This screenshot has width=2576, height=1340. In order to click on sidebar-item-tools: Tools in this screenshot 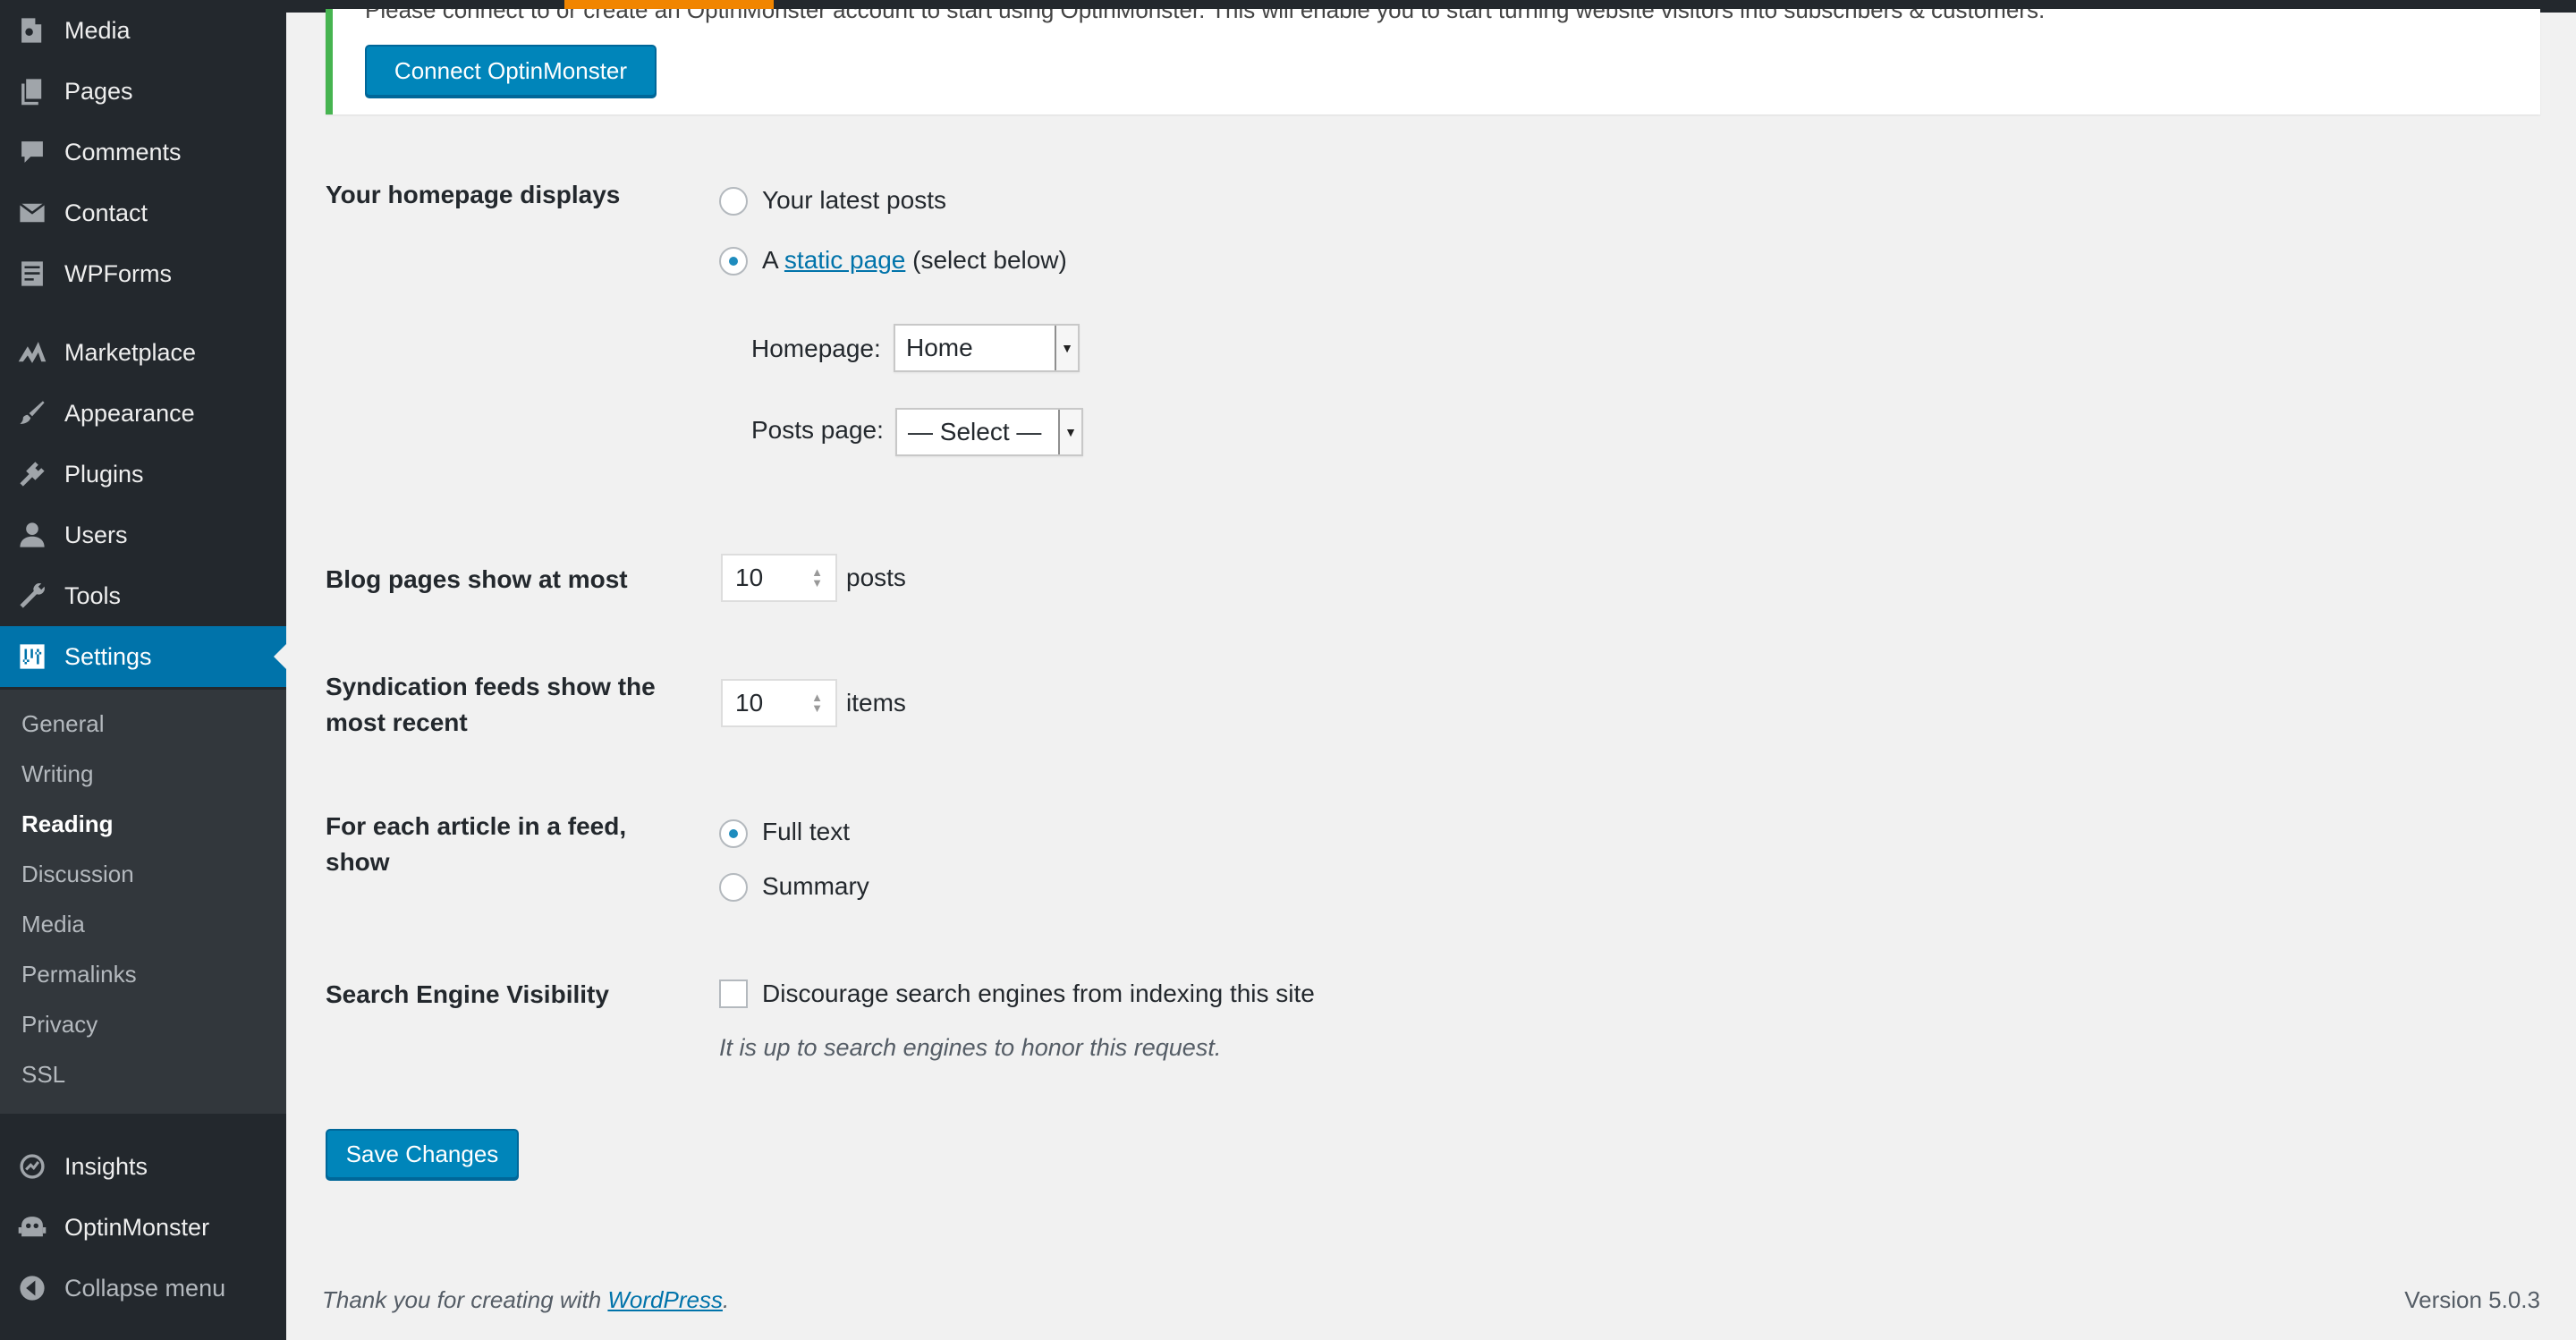, I will do `click(143, 595)`.